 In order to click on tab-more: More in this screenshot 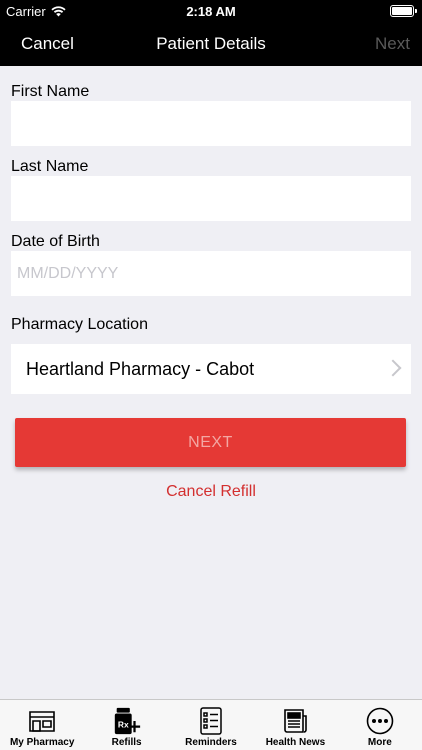, I will do `click(380, 725)`.